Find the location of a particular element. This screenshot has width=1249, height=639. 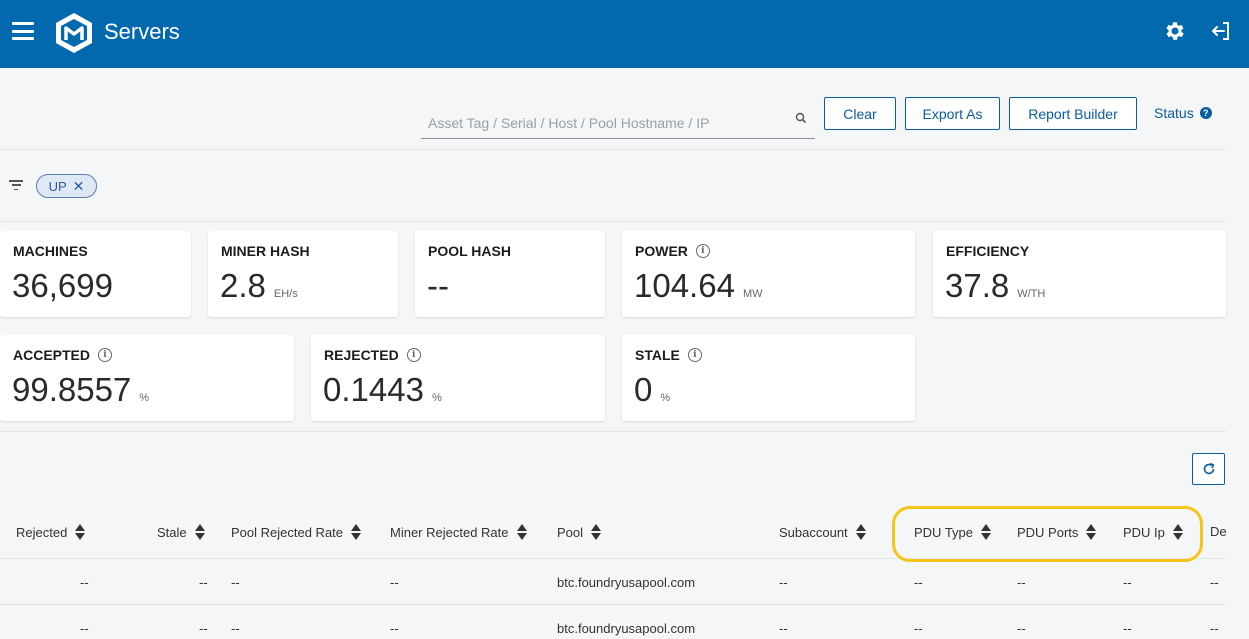

column-header-pdu-ports: PDU Ports is located at coordinates (1057, 532).